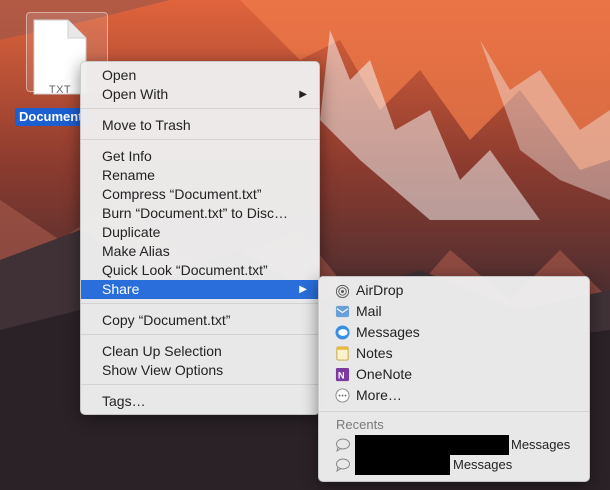  Describe the element at coordinates (200, 156) in the screenshot. I see `menu-item-get-info: Get Info` at that location.